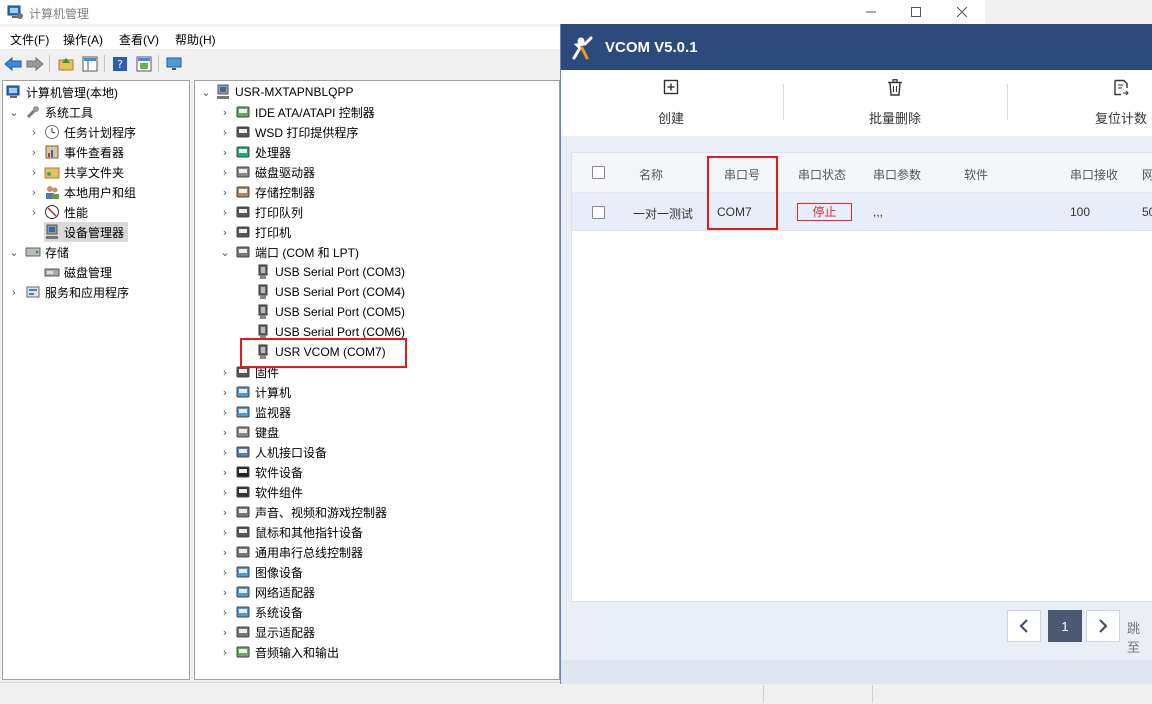 This screenshot has width=1152, height=704. Describe the element at coordinates (299, 552) in the screenshot. I see `device-category: 通用串行总线控制器` at that location.